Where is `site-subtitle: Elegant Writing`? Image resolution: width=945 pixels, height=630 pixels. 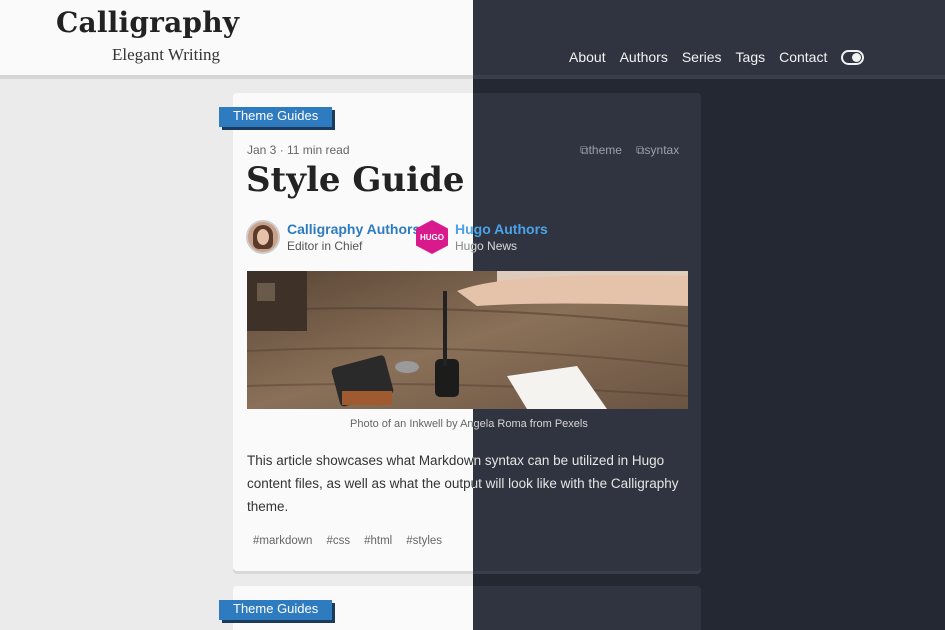
site-subtitle: Elegant Writing is located at coordinates (166, 54).